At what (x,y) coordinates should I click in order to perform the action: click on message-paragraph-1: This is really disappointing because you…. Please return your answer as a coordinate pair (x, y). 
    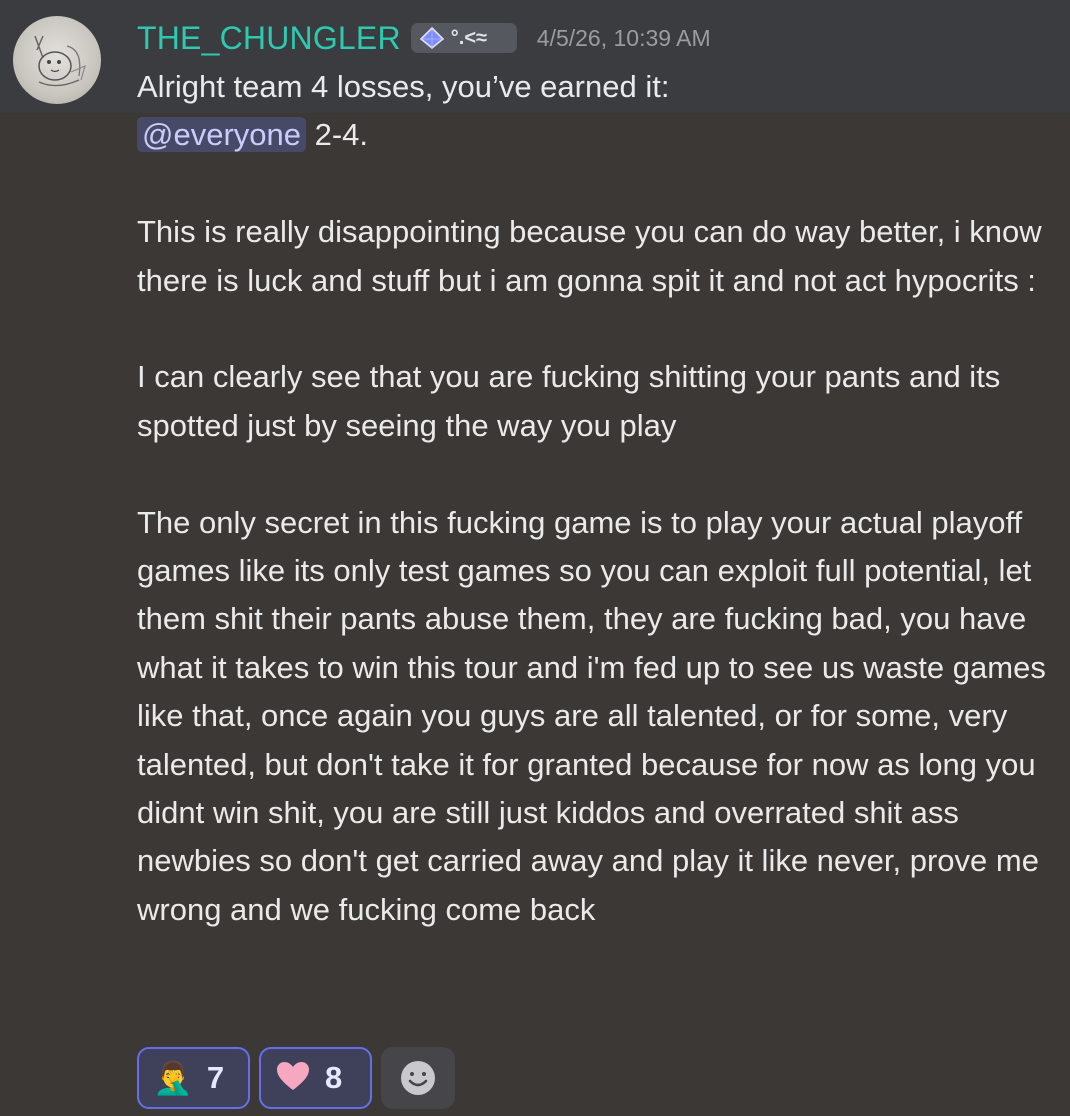
    Looking at the image, I should click on (589, 256).